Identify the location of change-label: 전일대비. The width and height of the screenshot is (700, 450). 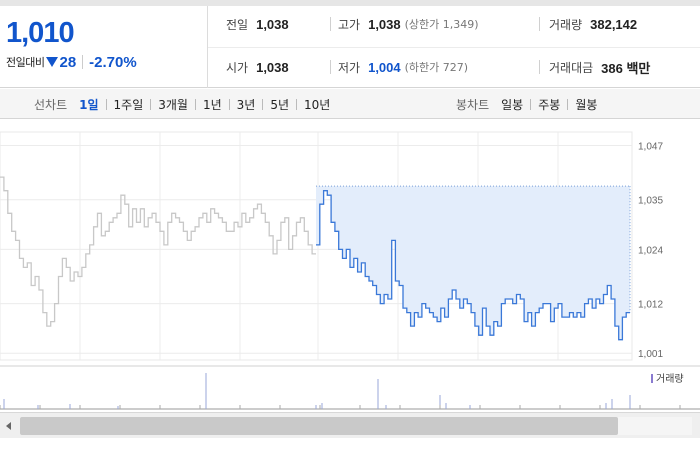
(25, 62).